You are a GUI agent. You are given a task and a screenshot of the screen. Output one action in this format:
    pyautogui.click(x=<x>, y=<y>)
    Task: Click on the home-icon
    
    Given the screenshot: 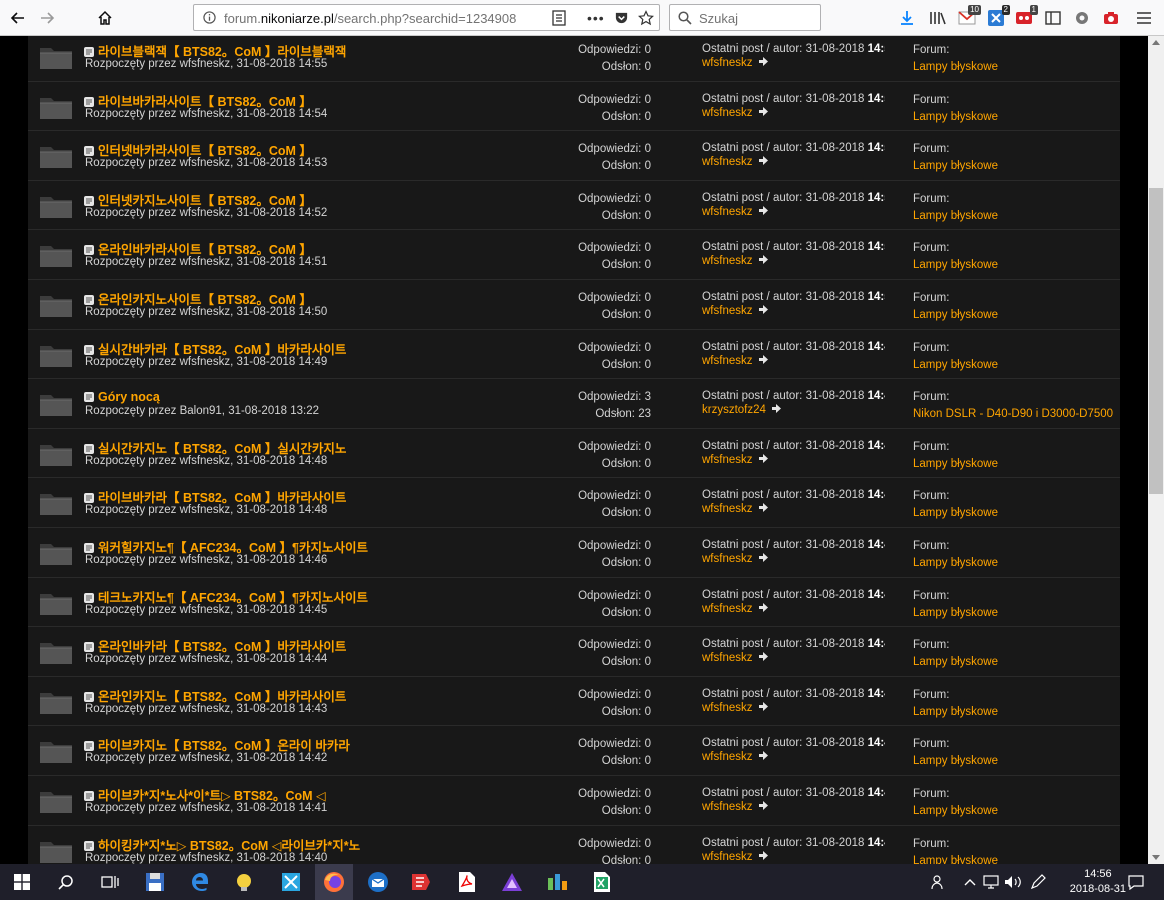 What is the action you would take?
    pyautogui.click(x=105, y=18)
    